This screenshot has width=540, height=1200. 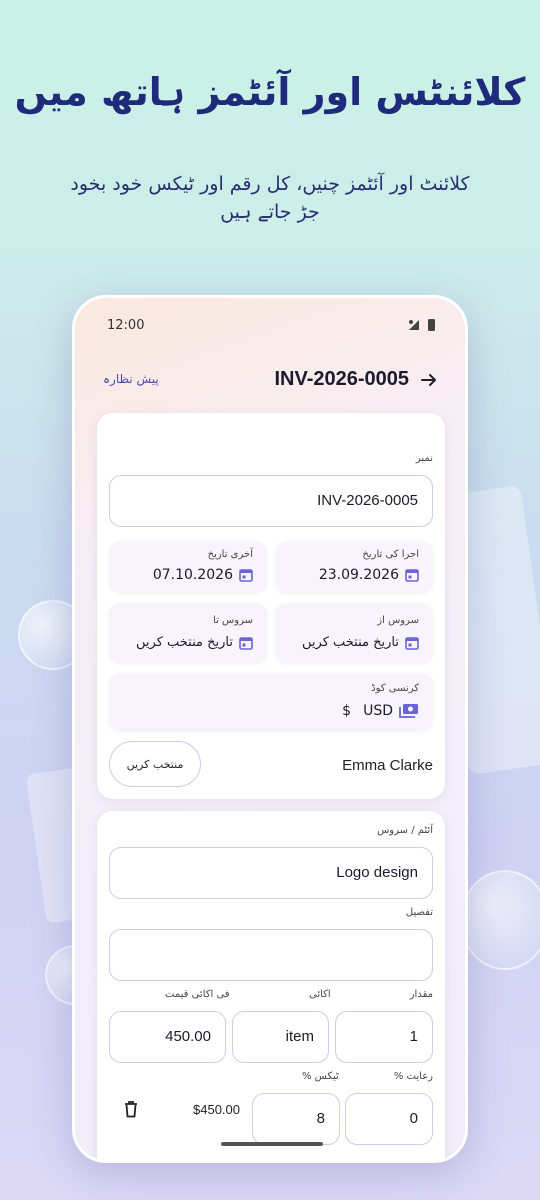 What do you see at coordinates (405, 830) in the screenshot?
I see `item-name-label: آئٹم / سروس` at bounding box center [405, 830].